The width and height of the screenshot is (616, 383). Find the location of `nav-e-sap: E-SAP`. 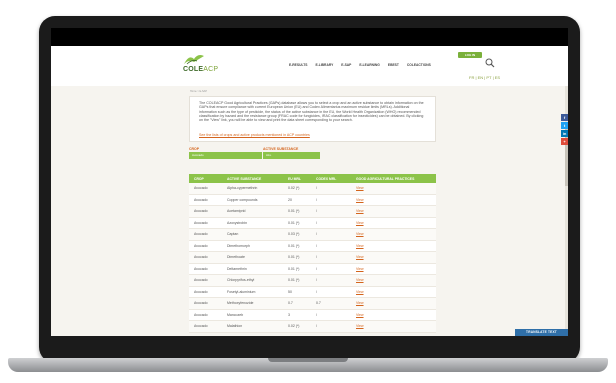

nav-e-sap: E-SAP is located at coordinates (346, 65).